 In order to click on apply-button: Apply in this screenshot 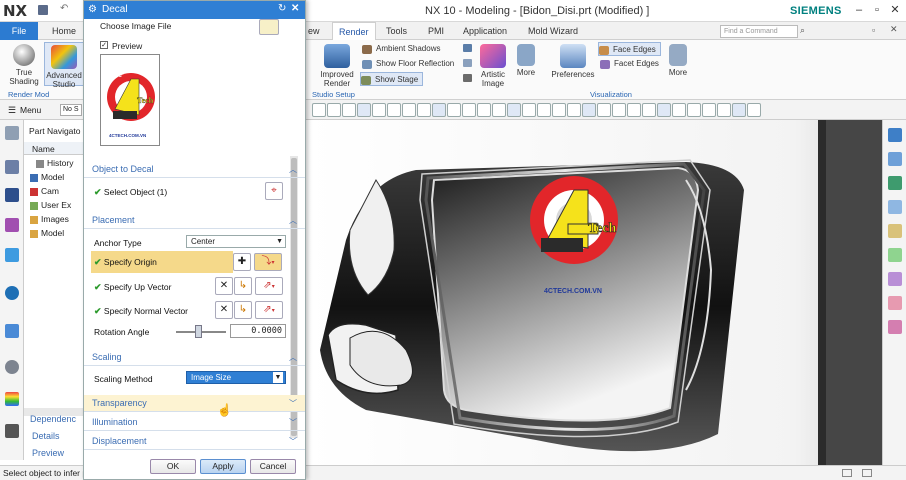, I will do `click(223, 466)`.